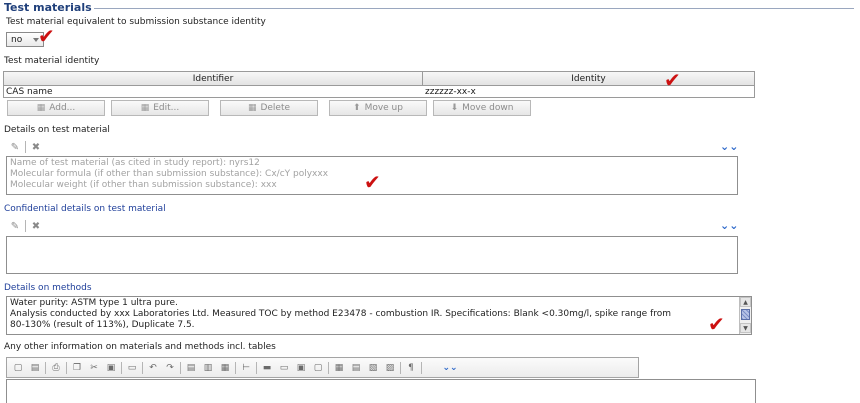  I want to click on image-icon: ▧, so click(373, 368).